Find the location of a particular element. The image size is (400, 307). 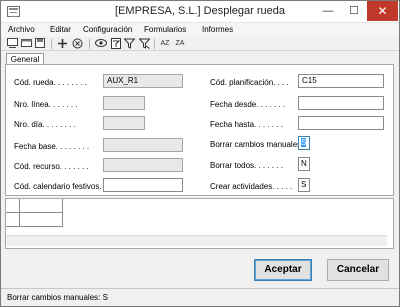

delete-icon is located at coordinates (77, 44).